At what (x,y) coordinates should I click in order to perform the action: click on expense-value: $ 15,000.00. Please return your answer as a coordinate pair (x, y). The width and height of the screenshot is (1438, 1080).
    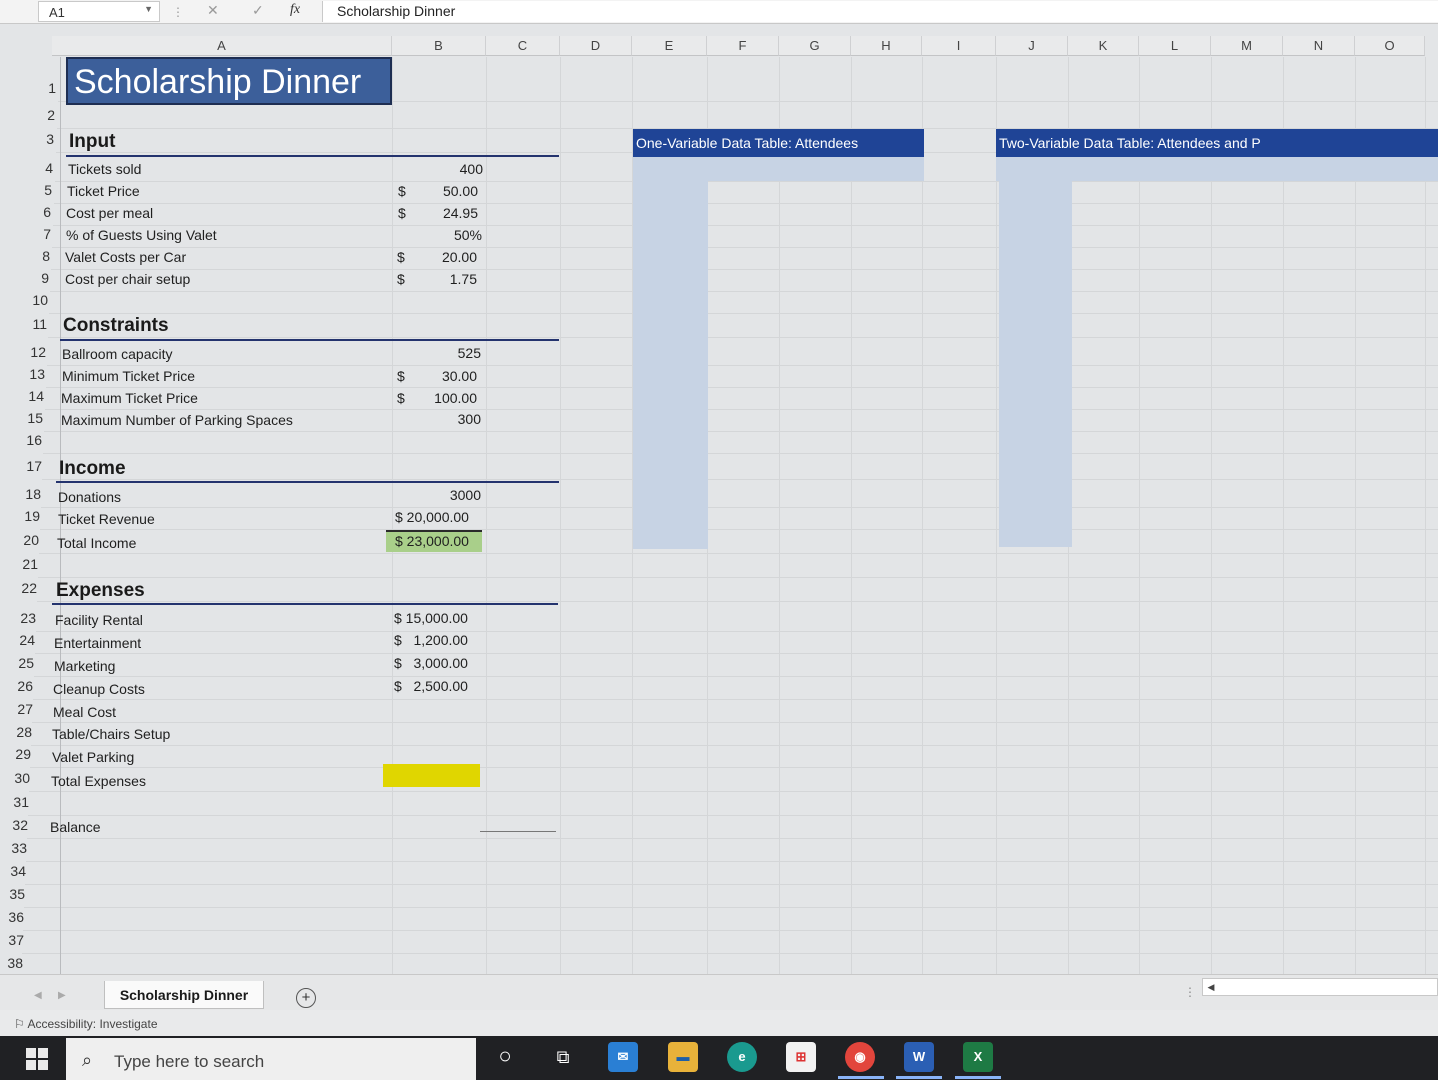
    Looking at the image, I should click on (431, 618).